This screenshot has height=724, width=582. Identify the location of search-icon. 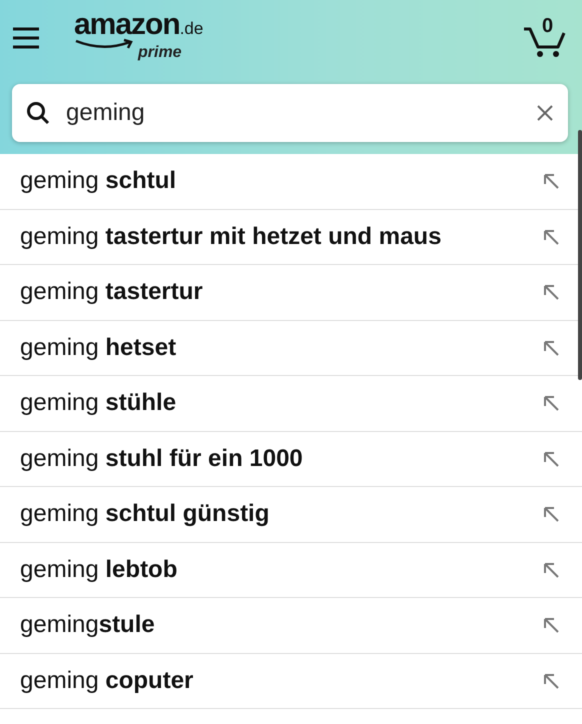
(38, 113).